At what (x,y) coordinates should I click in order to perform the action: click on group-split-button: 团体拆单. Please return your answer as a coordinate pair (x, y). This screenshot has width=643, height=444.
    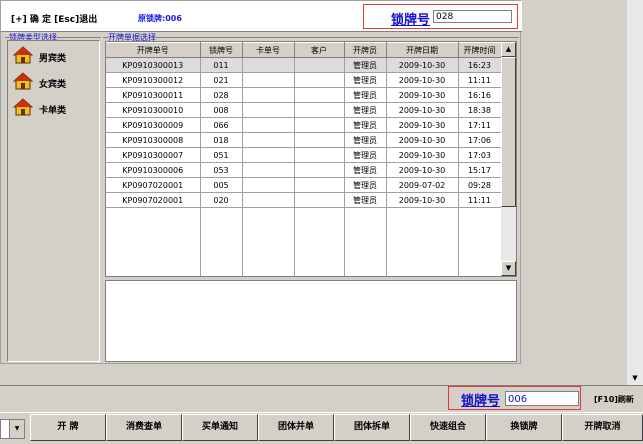
    Looking at the image, I should click on (372, 427).